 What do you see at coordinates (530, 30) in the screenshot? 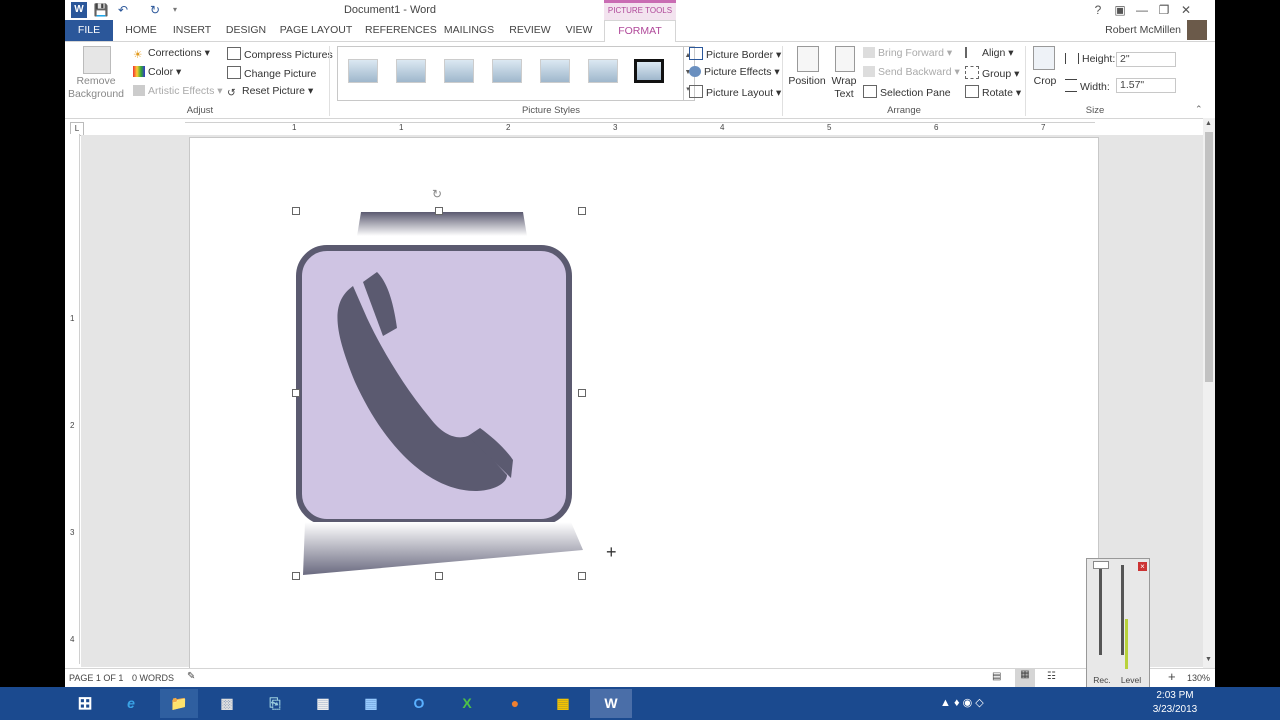
I see `tab-review: REVIEW` at bounding box center [530, 30].